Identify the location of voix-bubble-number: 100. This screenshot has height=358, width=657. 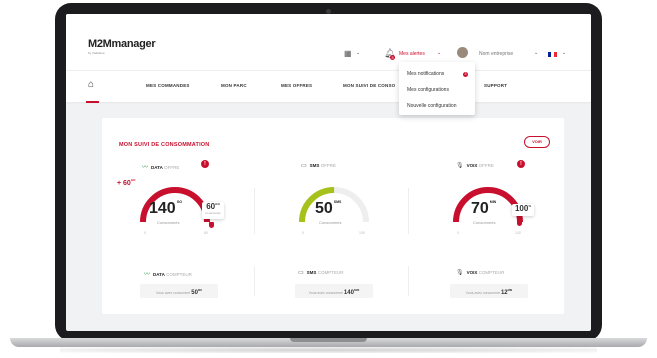
(521, 208).